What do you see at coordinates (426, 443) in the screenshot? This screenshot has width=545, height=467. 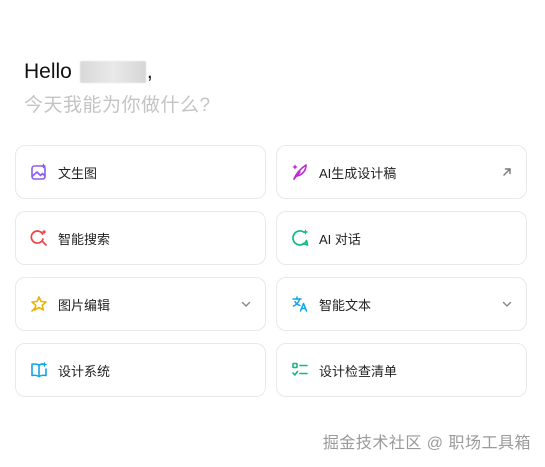 I see `watermark: 掘金技术社区 @ 职场工具箱` at bounding box center [426, 443].